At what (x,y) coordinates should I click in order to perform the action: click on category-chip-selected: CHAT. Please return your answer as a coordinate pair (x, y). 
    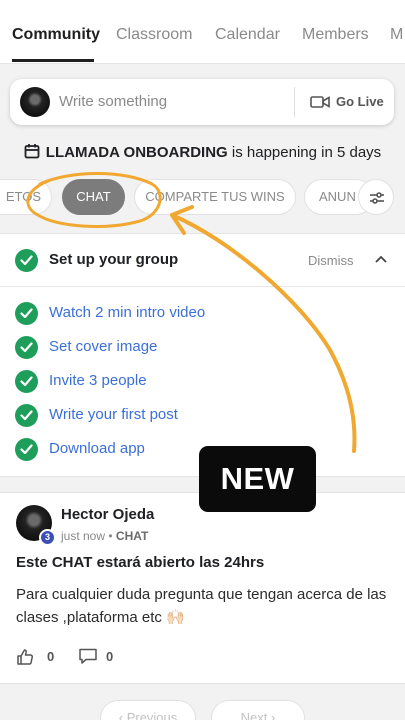
    Looking at the image, I should click on (93, 197).